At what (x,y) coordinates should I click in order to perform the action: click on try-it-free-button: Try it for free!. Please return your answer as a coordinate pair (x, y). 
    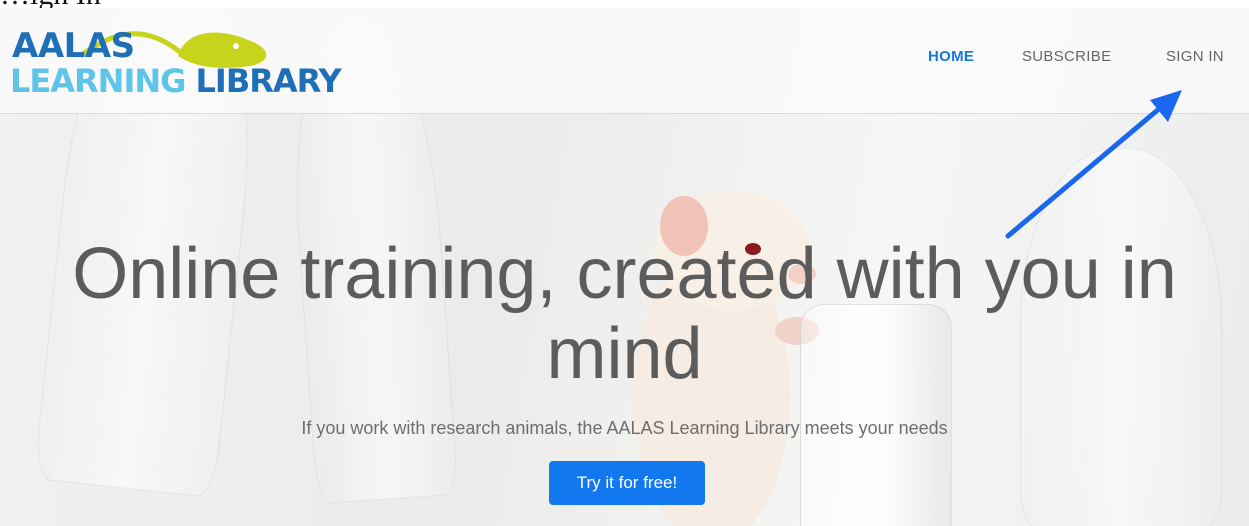
    Looking at the image, I should click on (627, 483).